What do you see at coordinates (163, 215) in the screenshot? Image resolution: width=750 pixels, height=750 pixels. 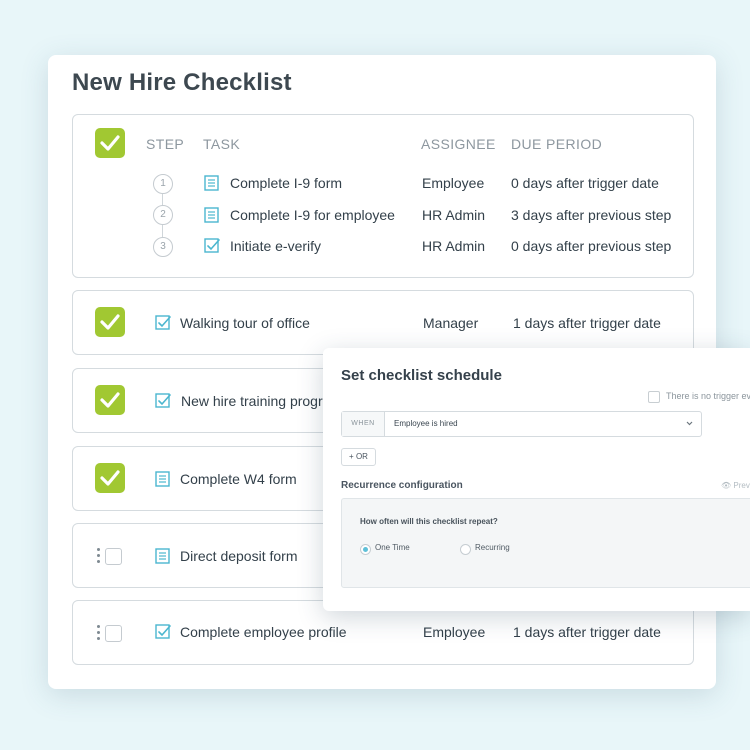 I see `step-number: 2` at bounding box center [163, 215].